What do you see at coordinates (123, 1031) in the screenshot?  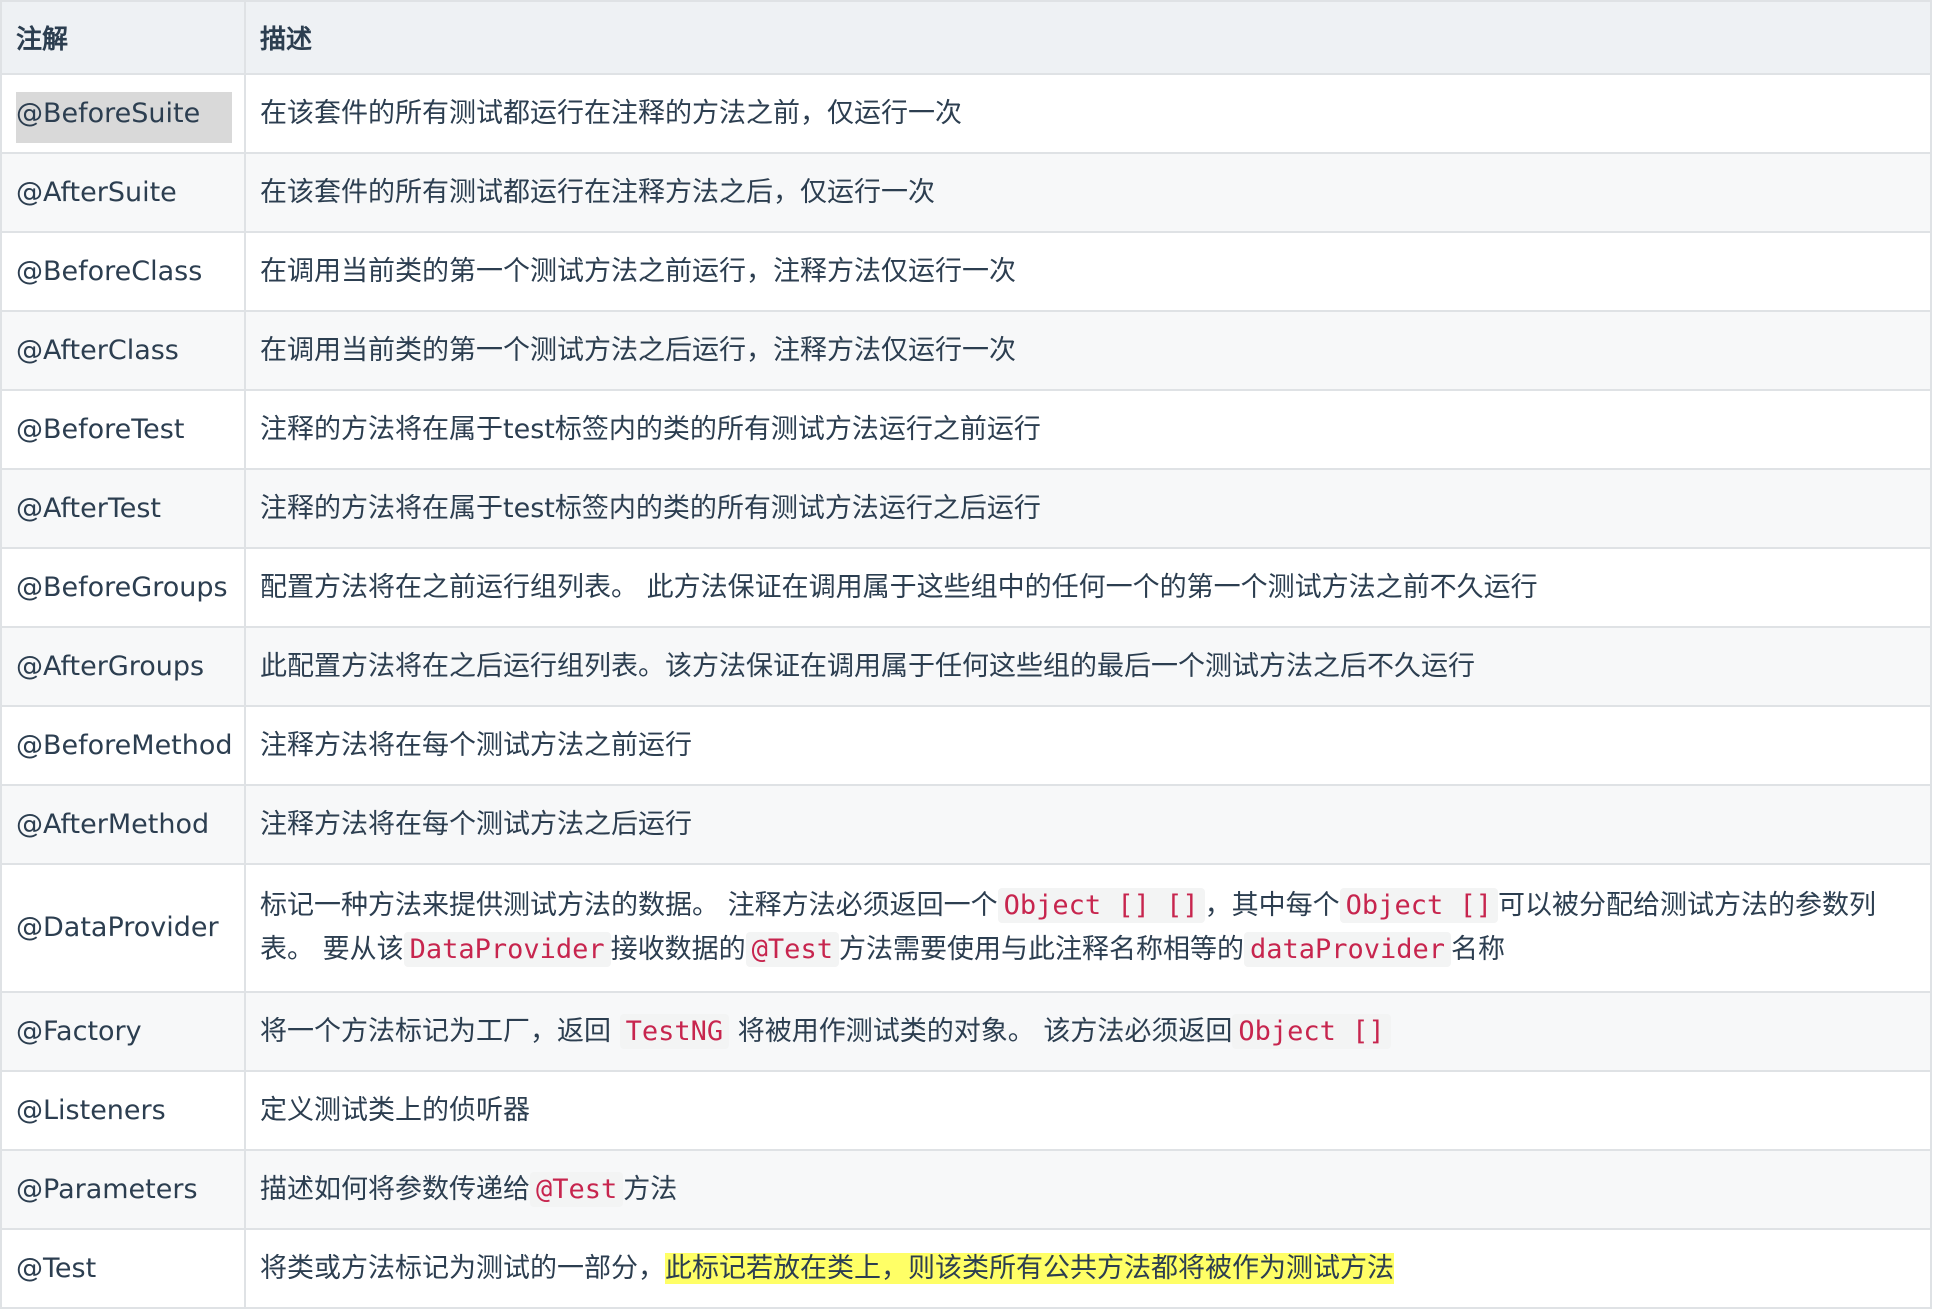 I see `annotation-cell: @Factory` at bounding box center [123, 1031].